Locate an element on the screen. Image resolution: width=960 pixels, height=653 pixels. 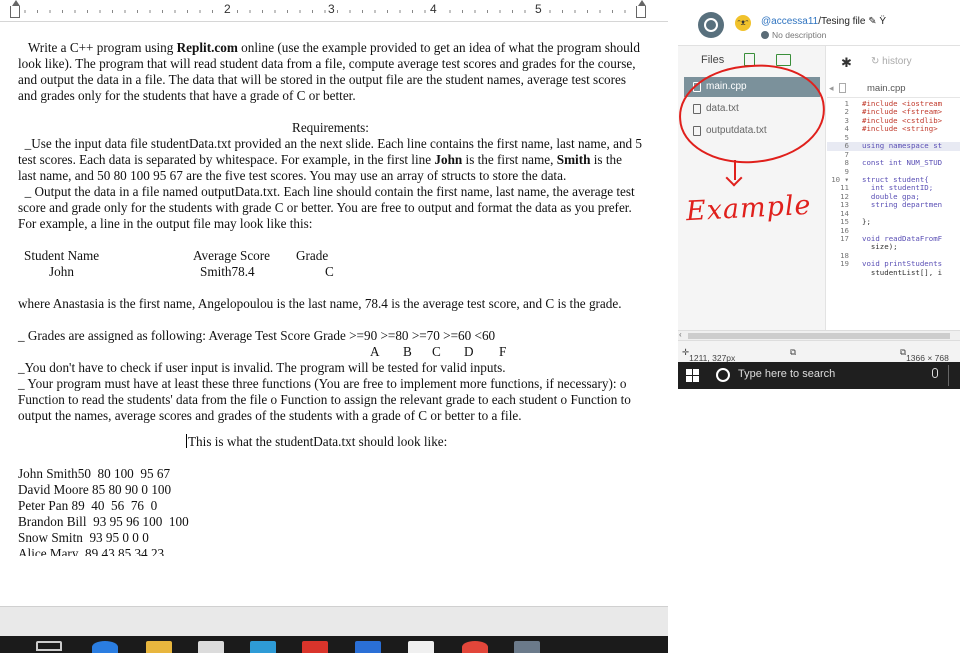
chevron-left-icon: ◂ is located at coordinates (831, 88).